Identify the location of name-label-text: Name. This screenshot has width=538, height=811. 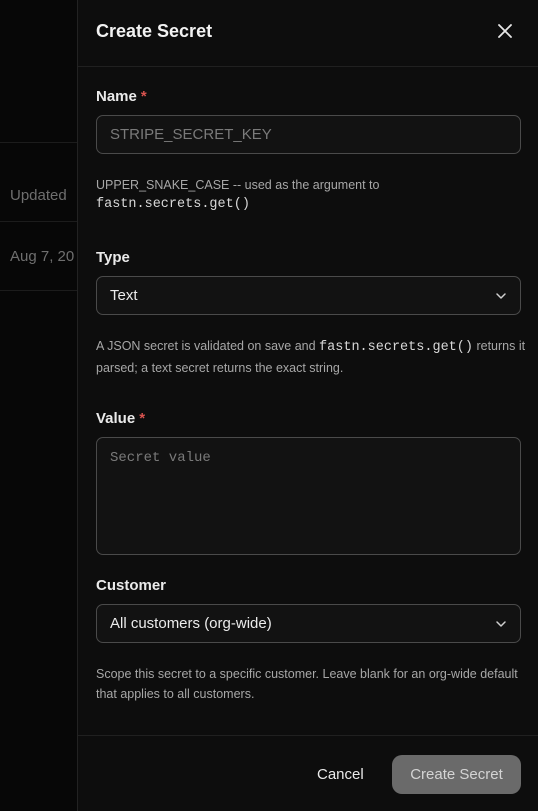
(116, 96).